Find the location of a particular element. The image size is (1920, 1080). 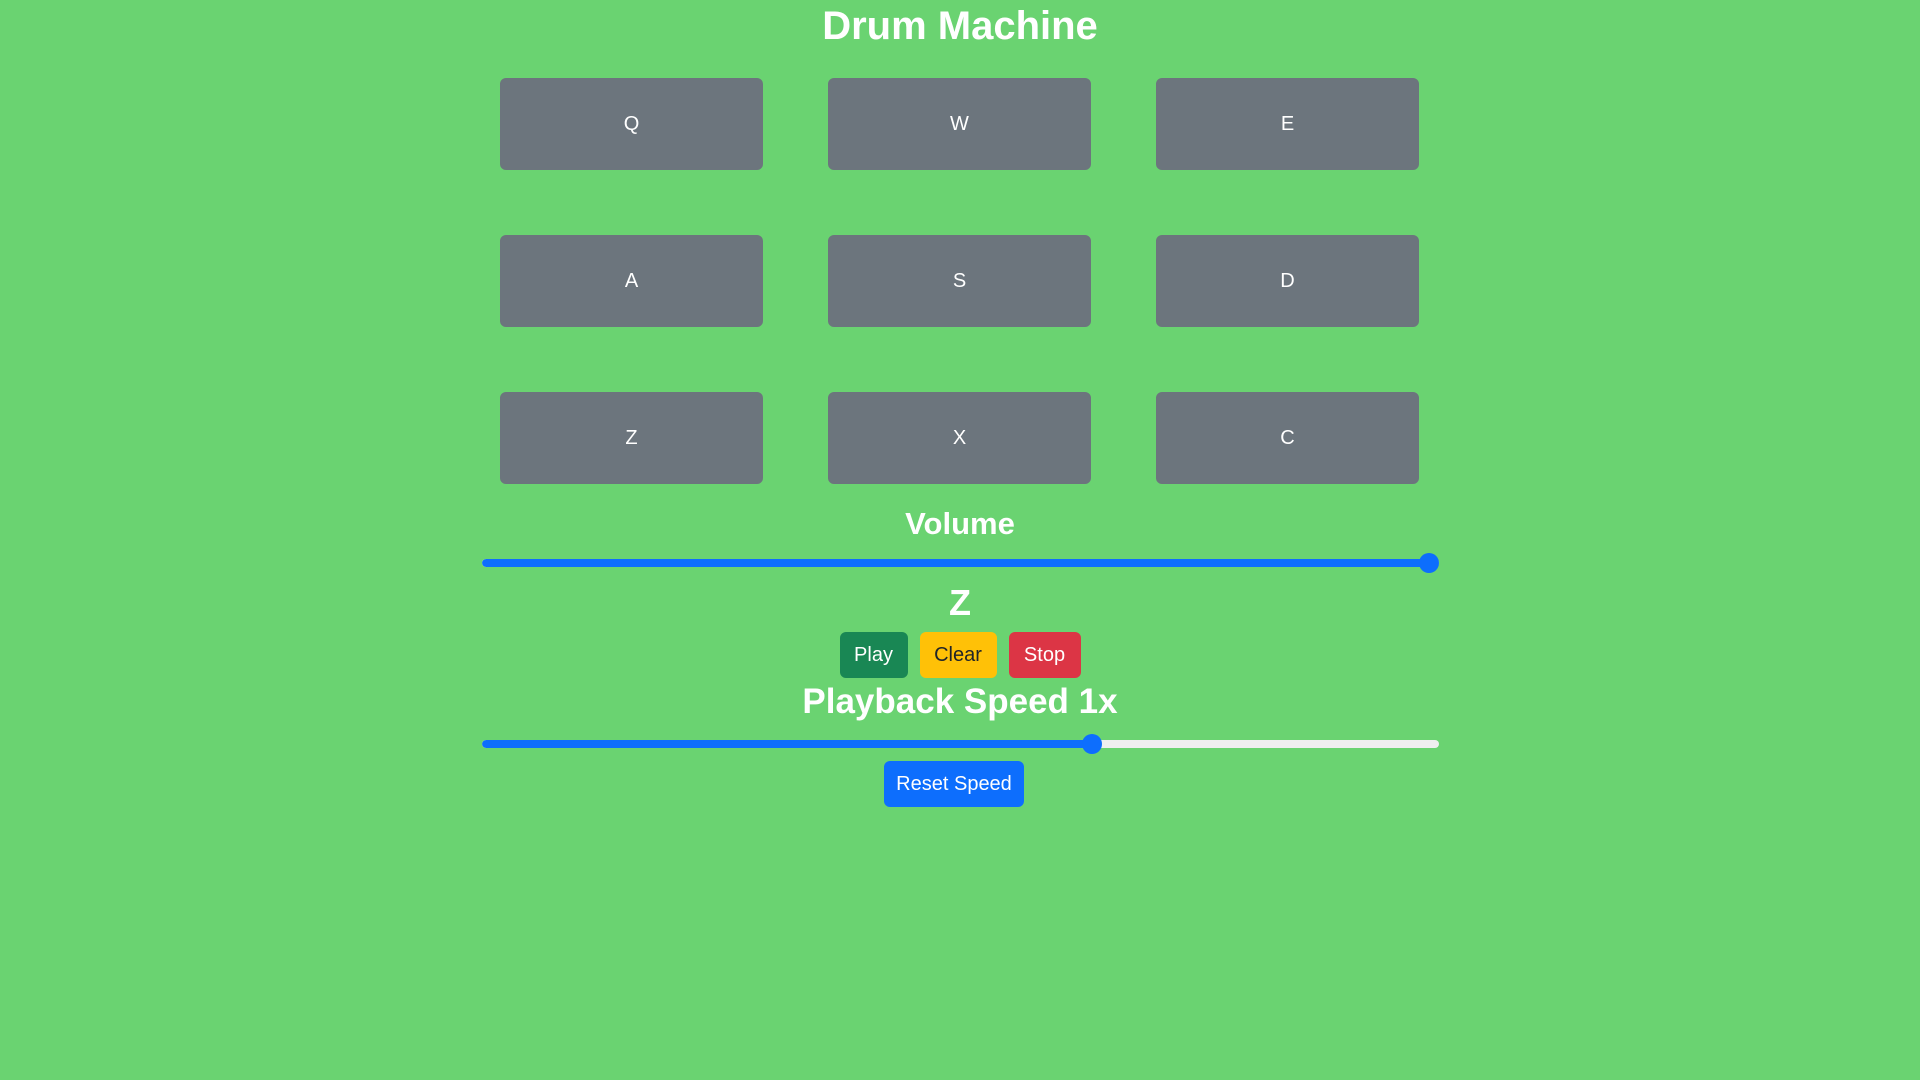

playback-speed-slider is located at coordinates (960, 744).